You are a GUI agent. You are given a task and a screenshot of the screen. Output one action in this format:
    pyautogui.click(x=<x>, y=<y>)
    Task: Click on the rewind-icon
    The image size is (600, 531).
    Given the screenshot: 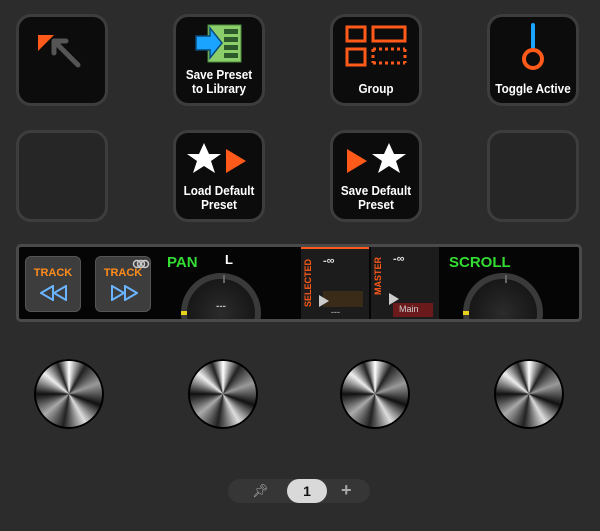 What is the action you would take?
    pyautogui.click(x=53, y=293)
    